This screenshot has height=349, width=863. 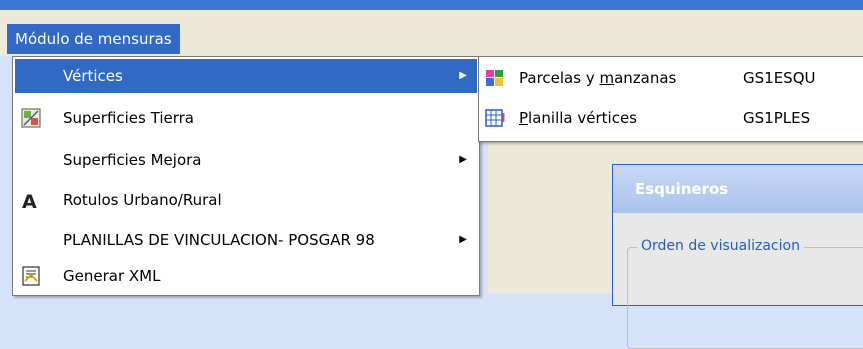 What do you see at coordinates (494, 78) in the screenshot?
I see `parcels-icon` at bounding box center [494, 78].